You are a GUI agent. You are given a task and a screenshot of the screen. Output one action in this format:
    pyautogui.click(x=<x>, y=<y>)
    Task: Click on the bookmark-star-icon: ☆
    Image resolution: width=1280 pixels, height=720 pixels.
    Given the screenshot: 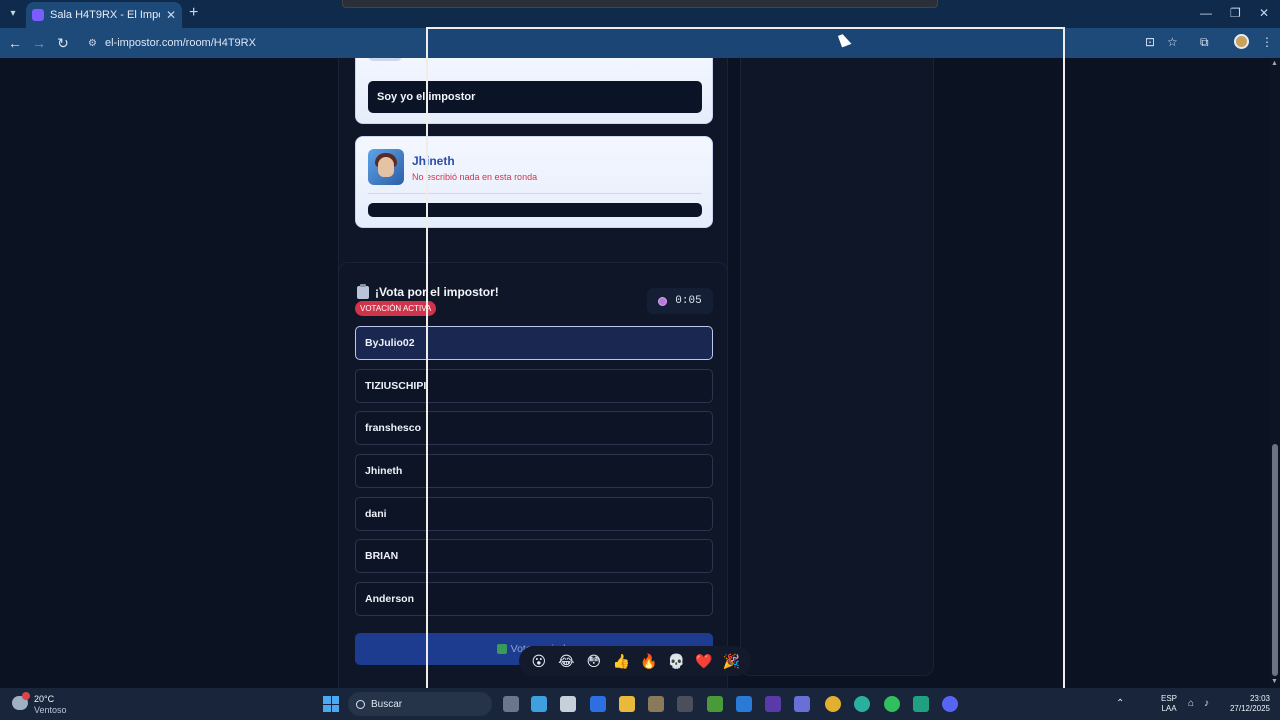 What is the action you would take?
    pyautogui.click(x=1172, y=42)
    